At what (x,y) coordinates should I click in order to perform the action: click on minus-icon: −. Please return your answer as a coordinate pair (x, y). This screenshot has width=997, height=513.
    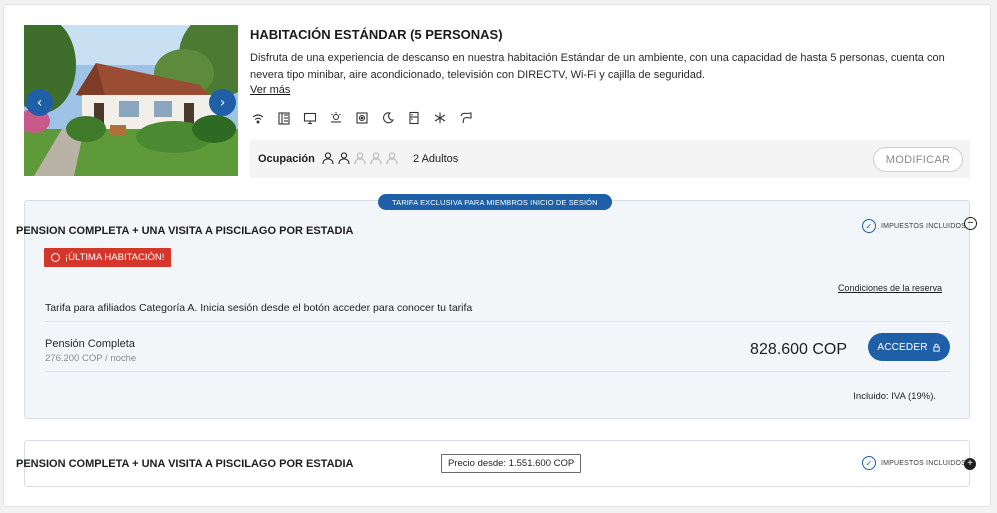
    Looking at the image, I should click on (970, 223).